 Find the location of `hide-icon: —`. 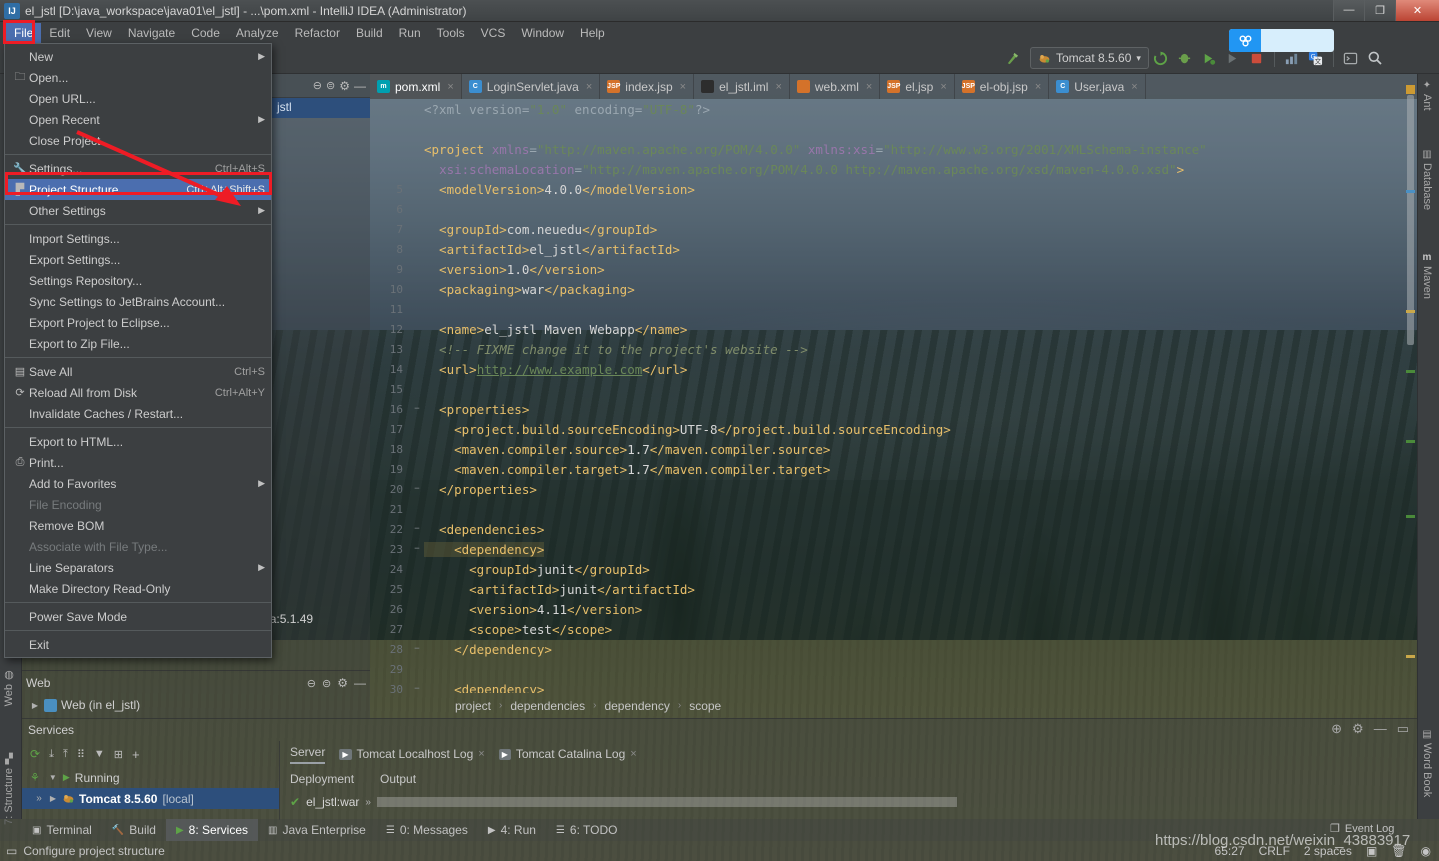

hide-icon: — is located at coordinates (360, 683).